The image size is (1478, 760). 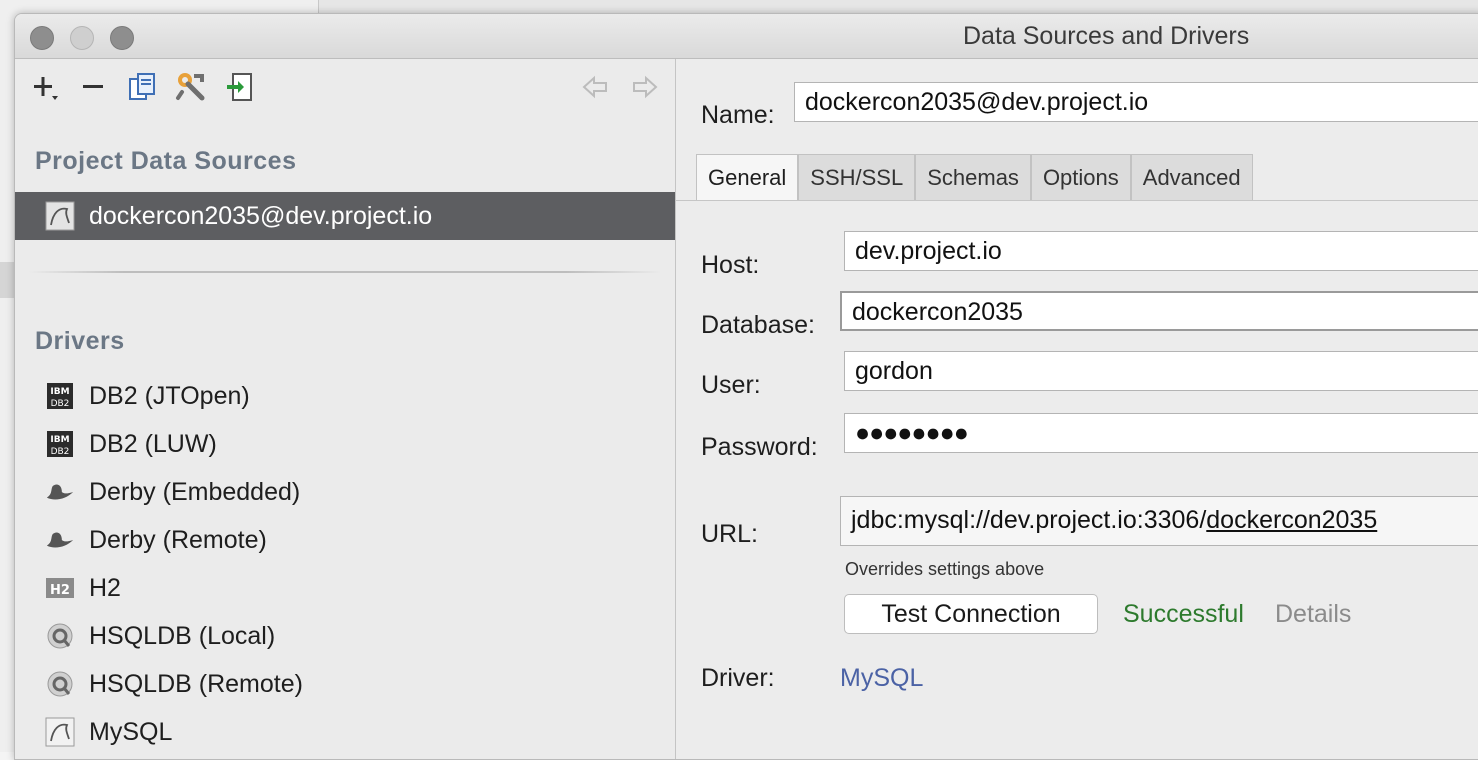 I want to click on arrow-right-icon, so click(x=645, y=87).